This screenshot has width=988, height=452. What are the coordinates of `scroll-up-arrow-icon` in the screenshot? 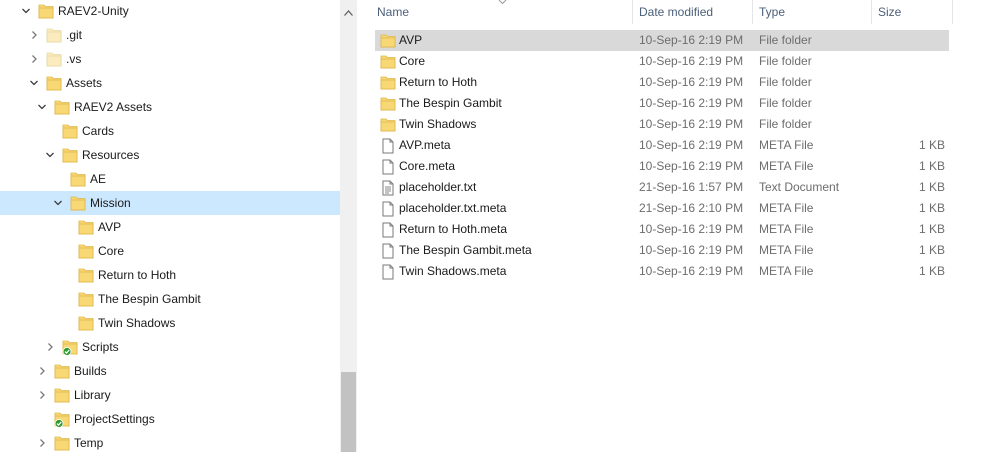 It's located at (348, 12).